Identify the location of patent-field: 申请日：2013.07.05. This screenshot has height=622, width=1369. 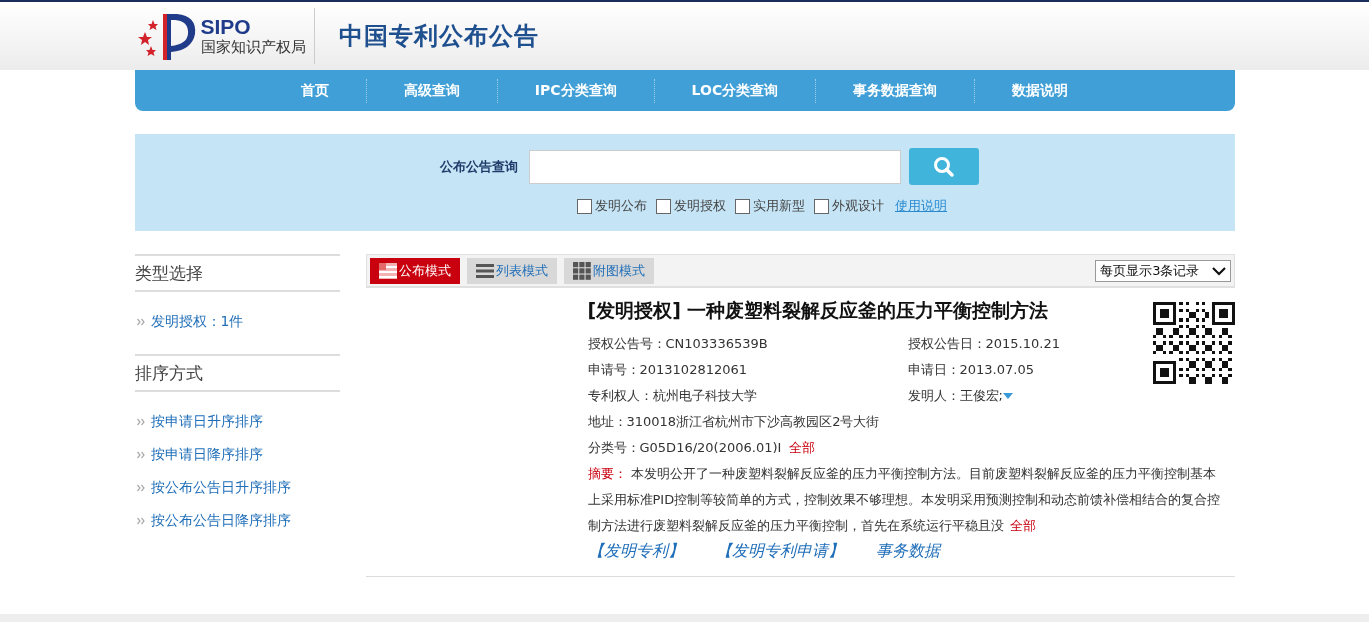
(970, 370).